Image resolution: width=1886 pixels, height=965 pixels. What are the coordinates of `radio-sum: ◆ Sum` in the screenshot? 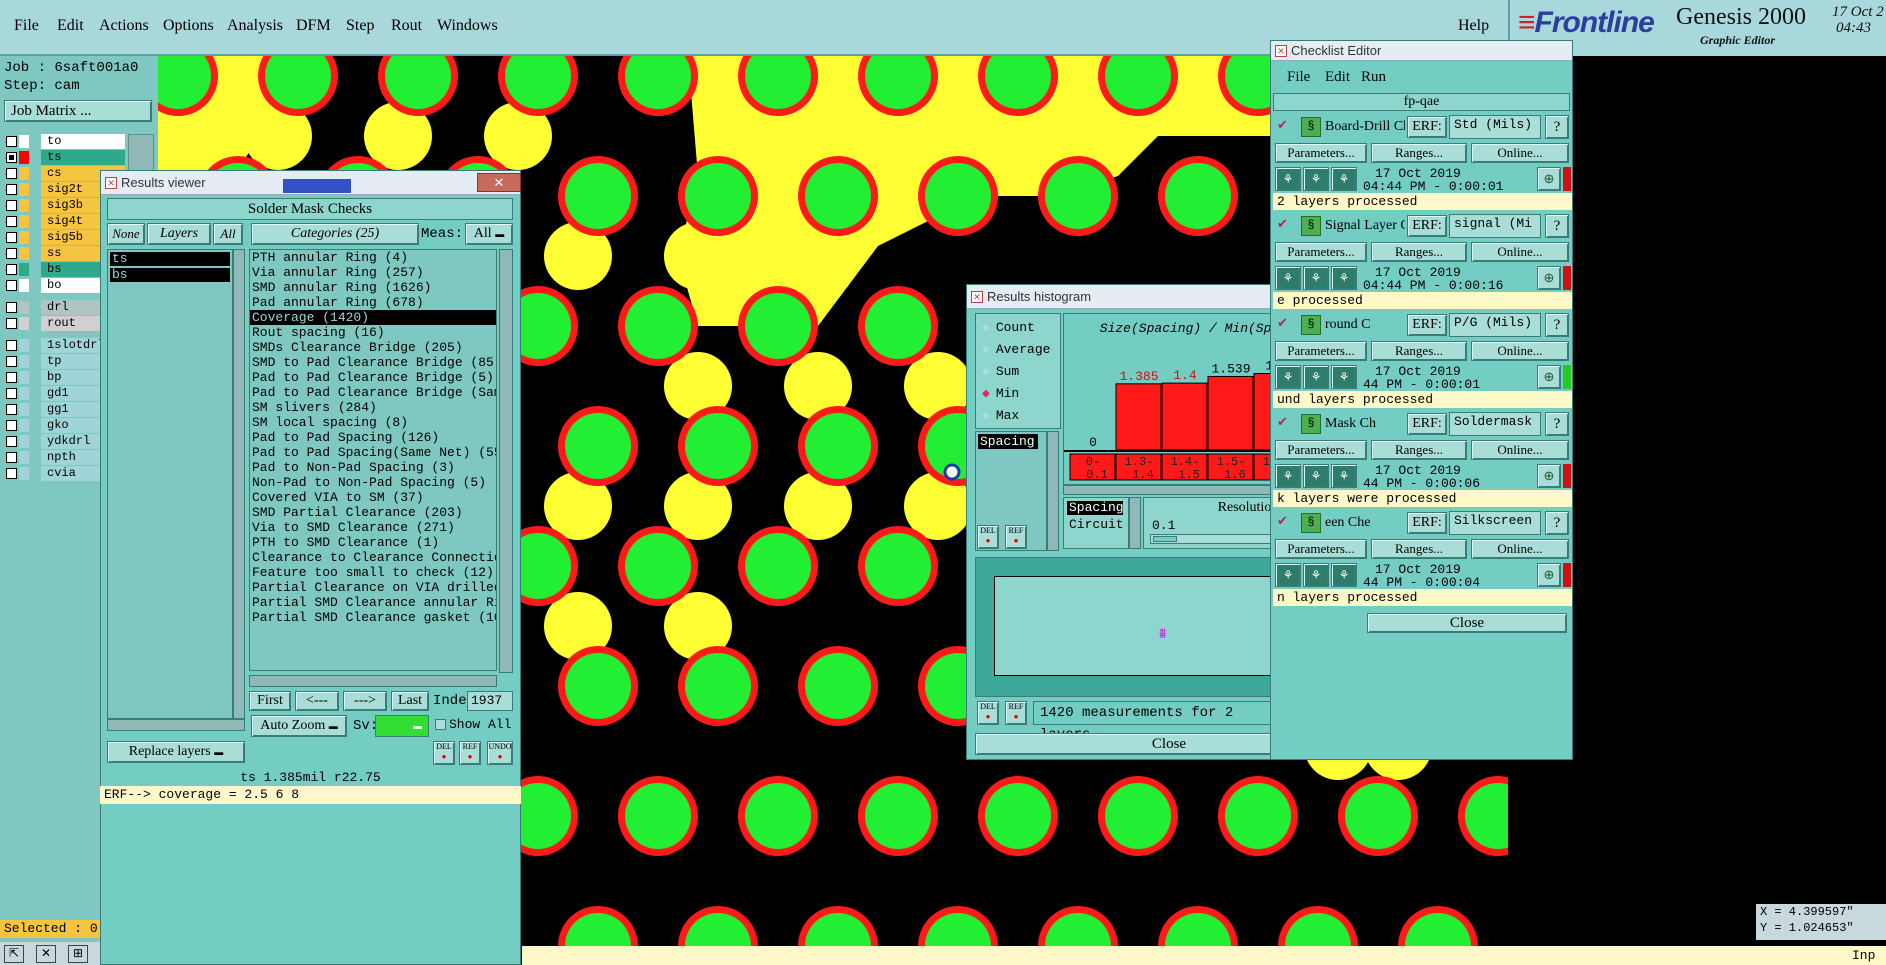 It's located at (1000, 372).